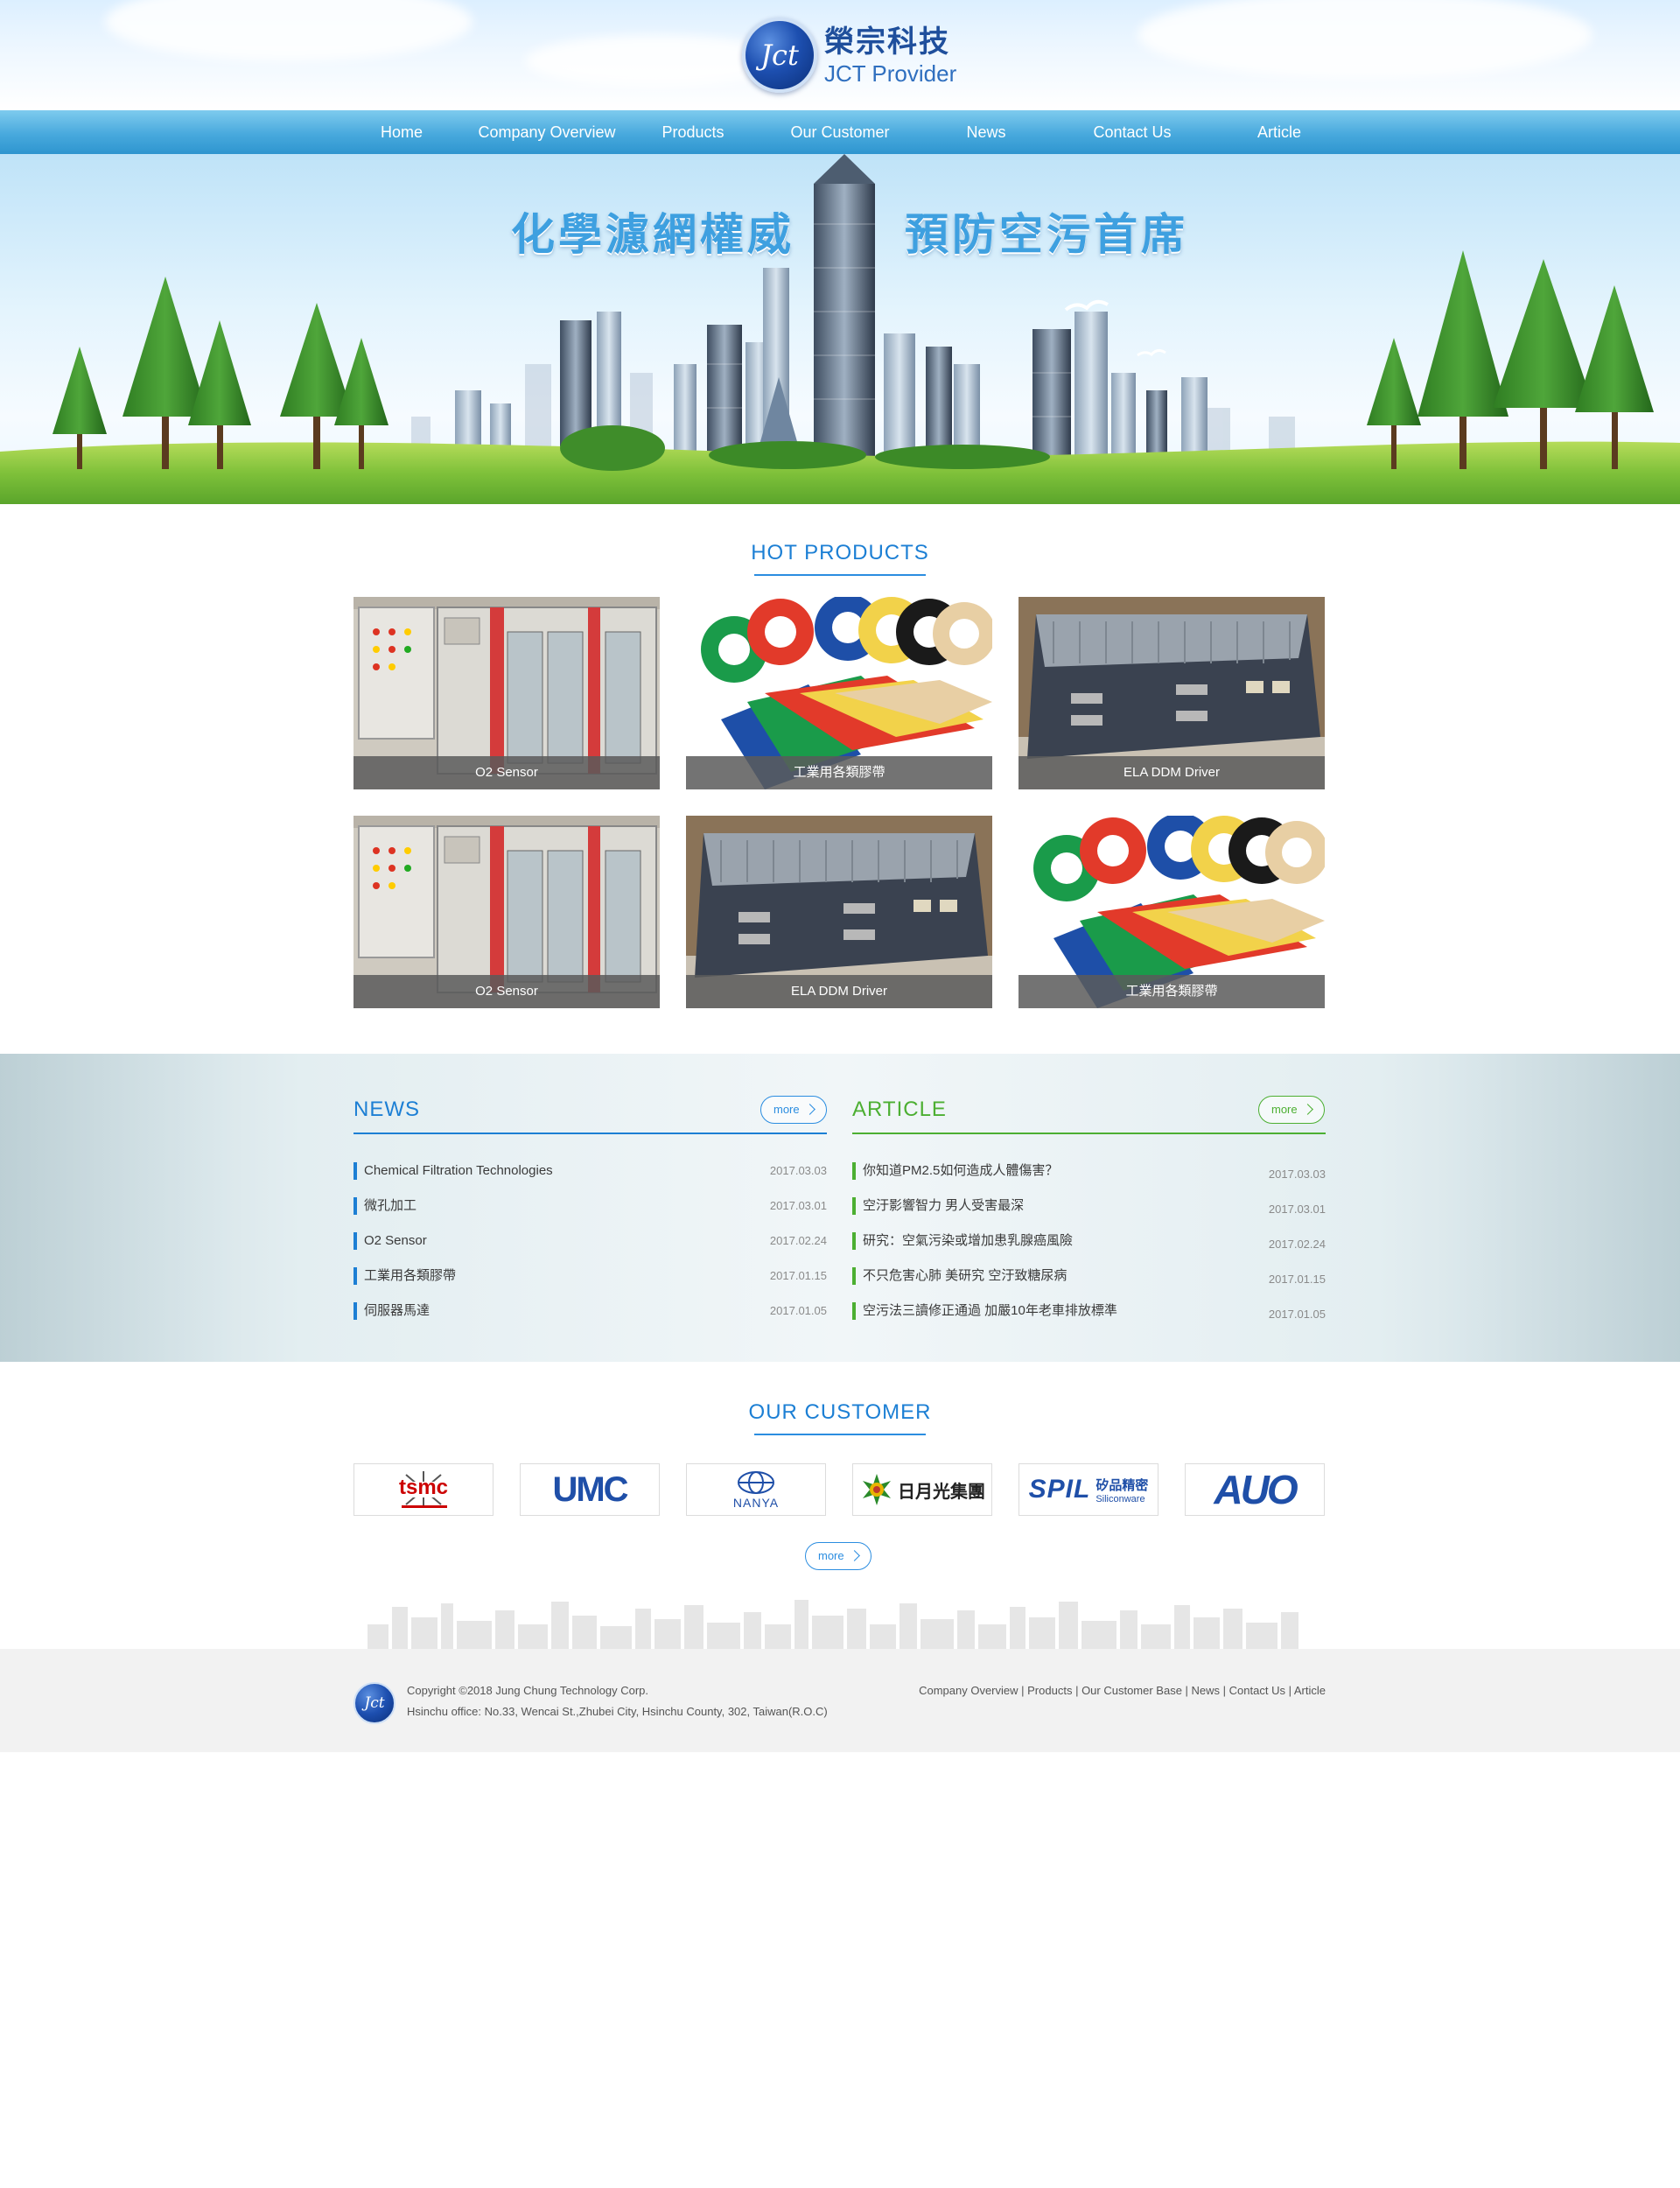  I want to click on customer-logo-auo: AUO, so click(1255, 1489).